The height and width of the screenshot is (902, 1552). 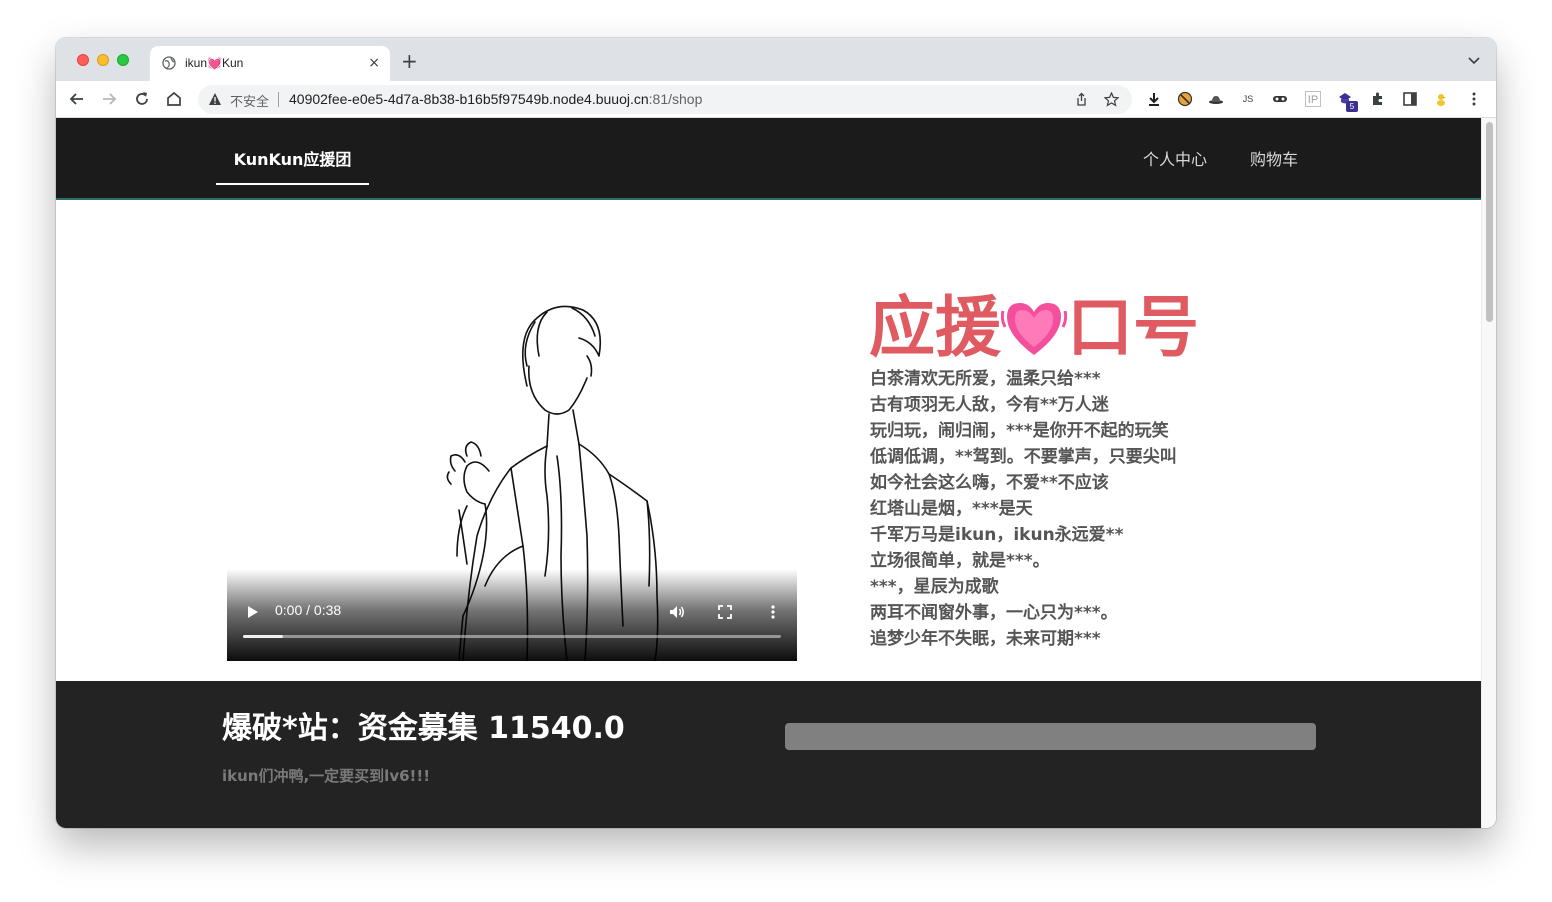 What do you see at coordinates (1280, 99) in the screenshot?
I see `mask-icon` at bounding box center [1280, 99].